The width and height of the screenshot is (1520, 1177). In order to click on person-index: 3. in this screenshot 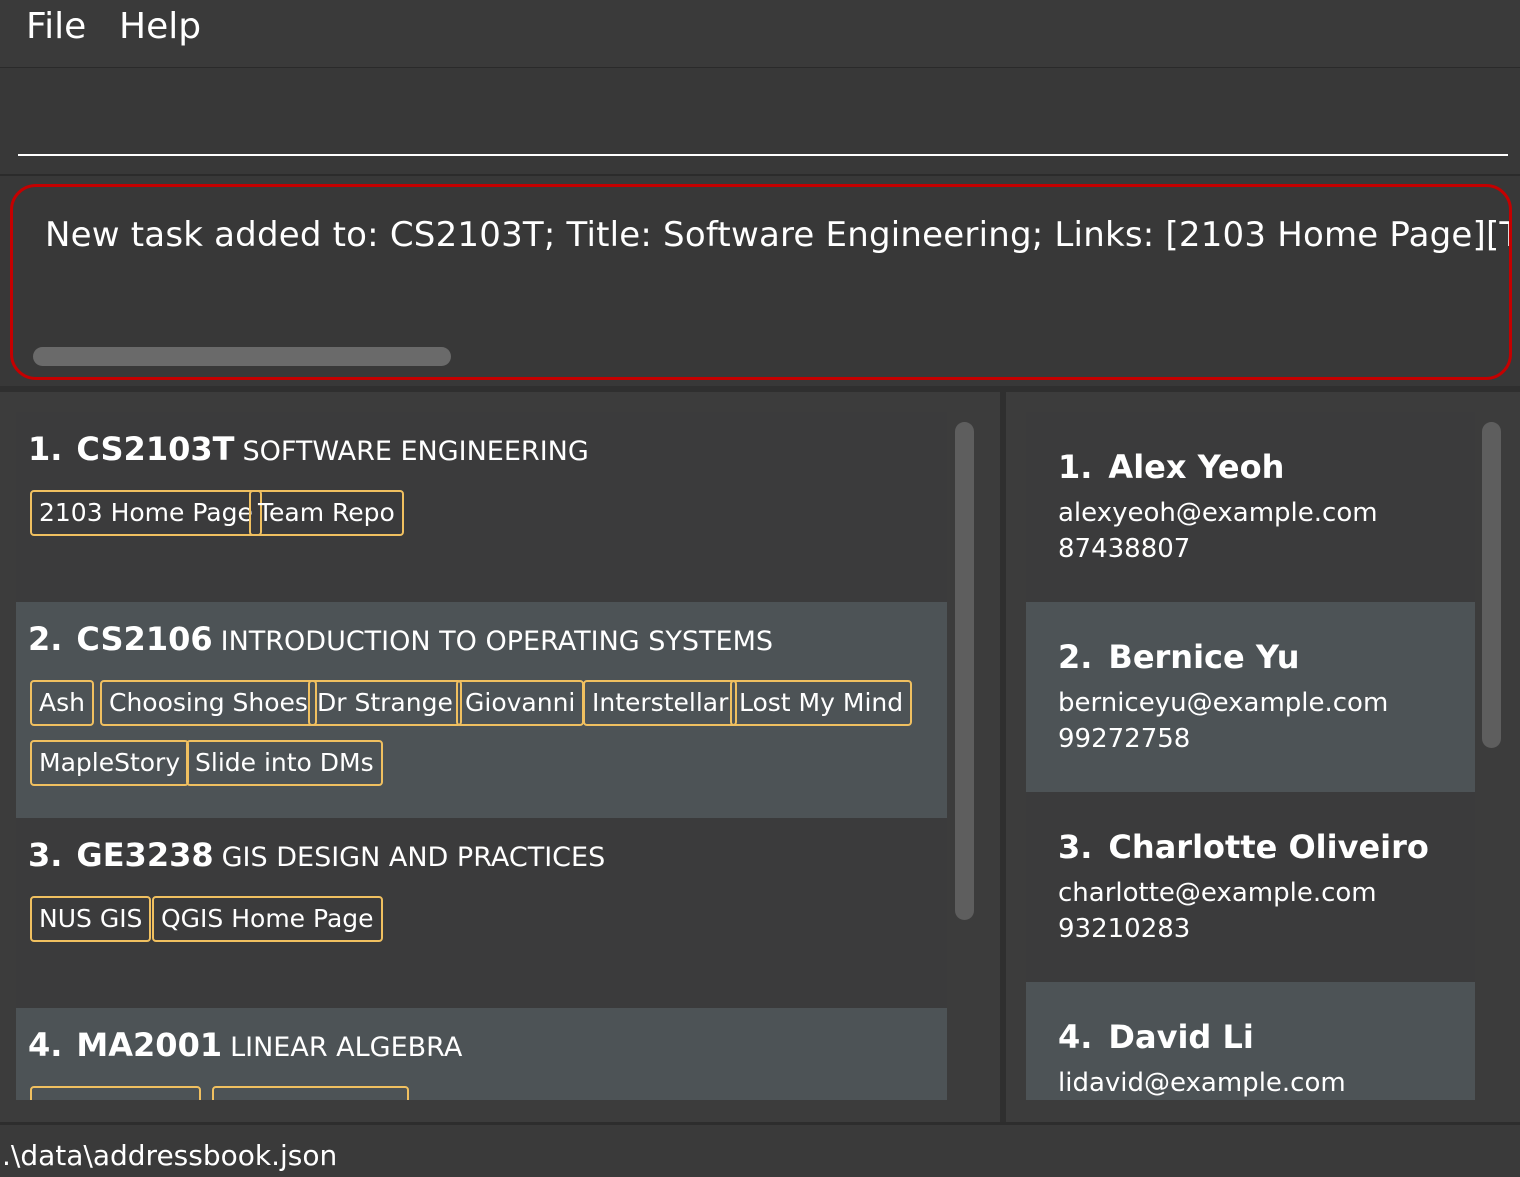, I will do `click(1075, 847)`.